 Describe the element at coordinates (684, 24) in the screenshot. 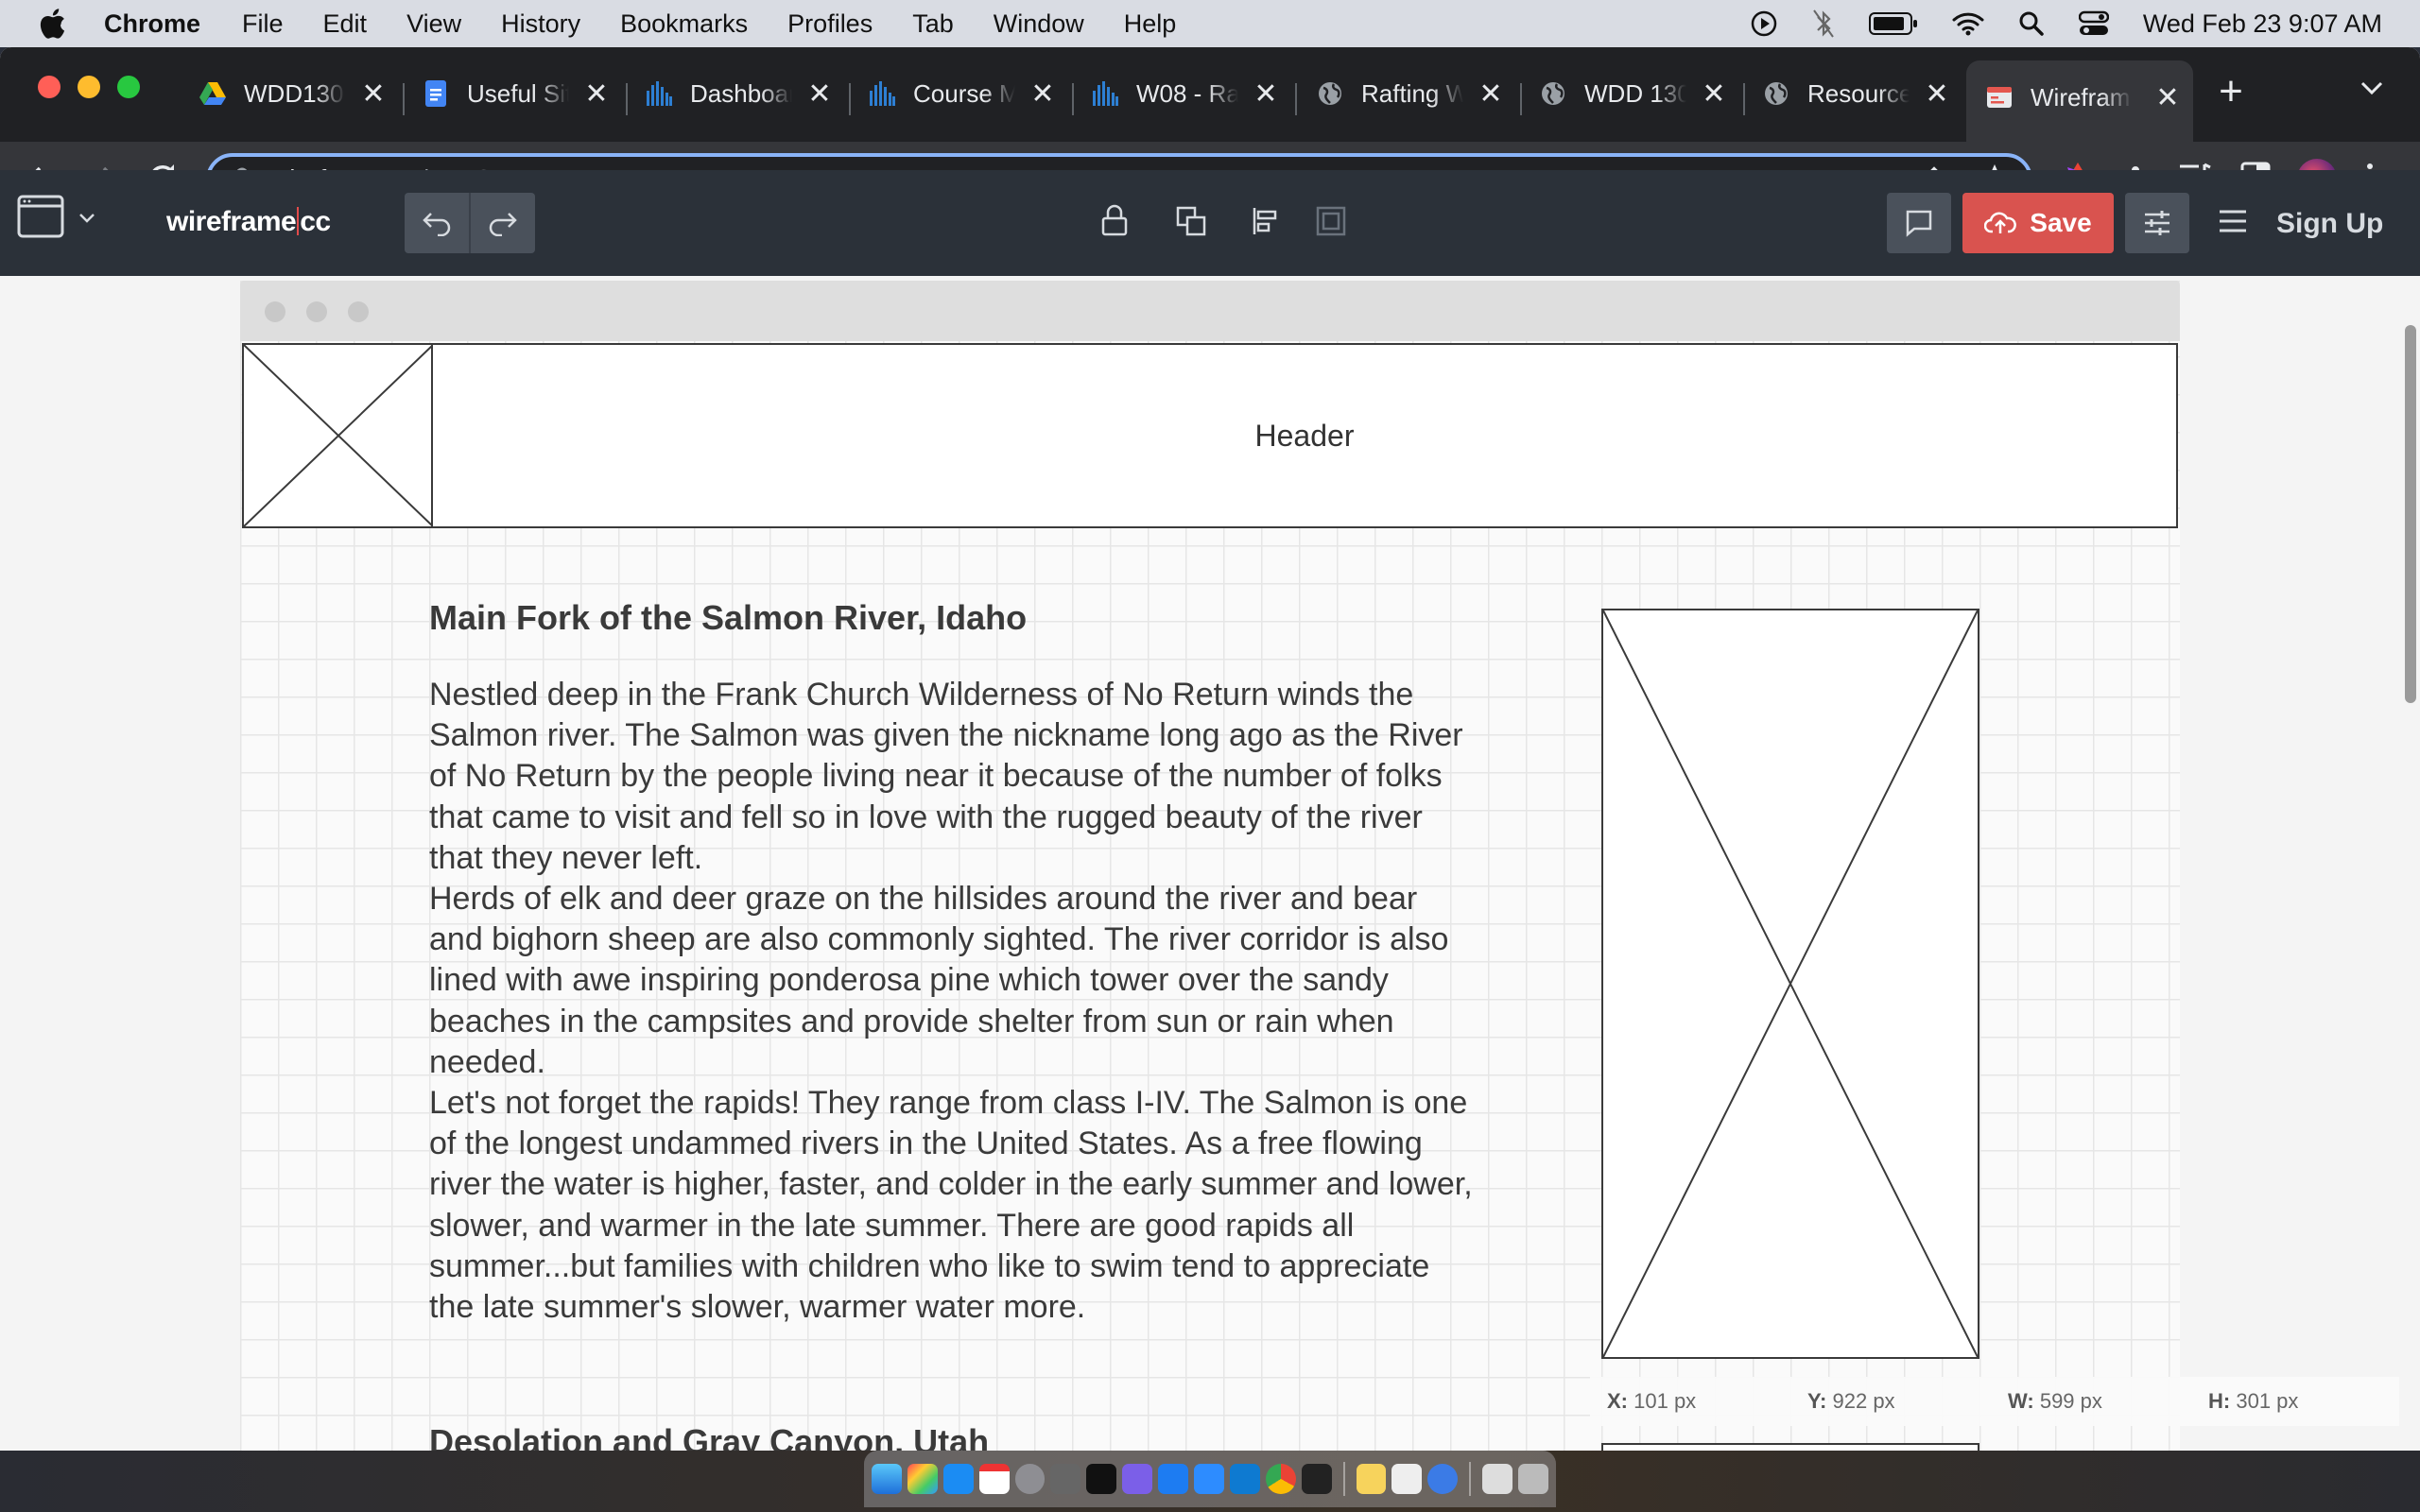

I see `menu-bookmarks: Bookmarks` at that location.